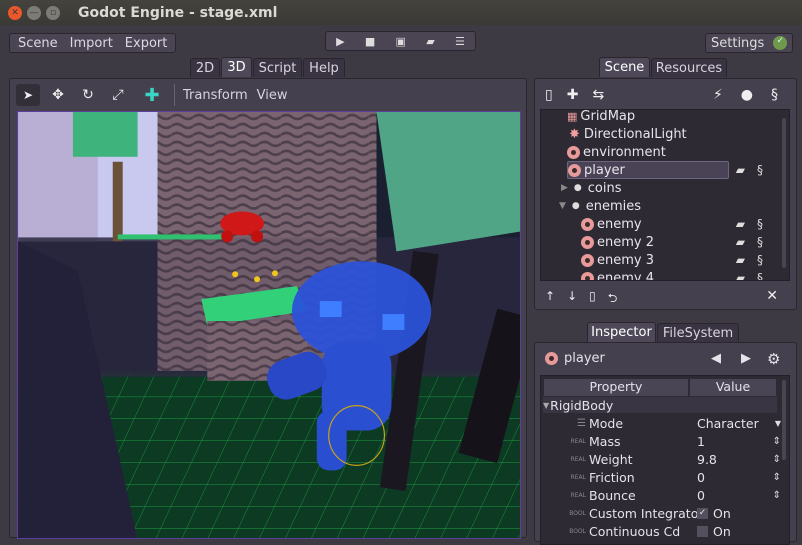  What do you see at coordinates (702, 513) in the screenshot?
I see `checkbox-checked: ✓` at bounding box center [702, 513].